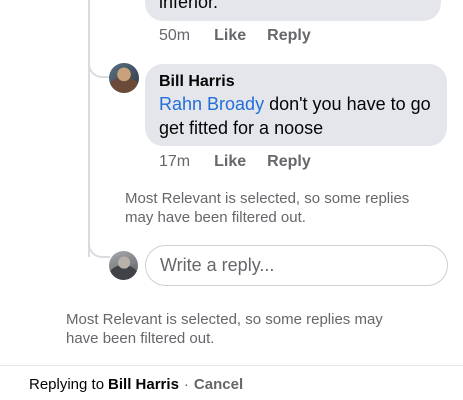 The width and height of the screenshot is (463, 400). I want to click on thread-line, so click(89, 128).